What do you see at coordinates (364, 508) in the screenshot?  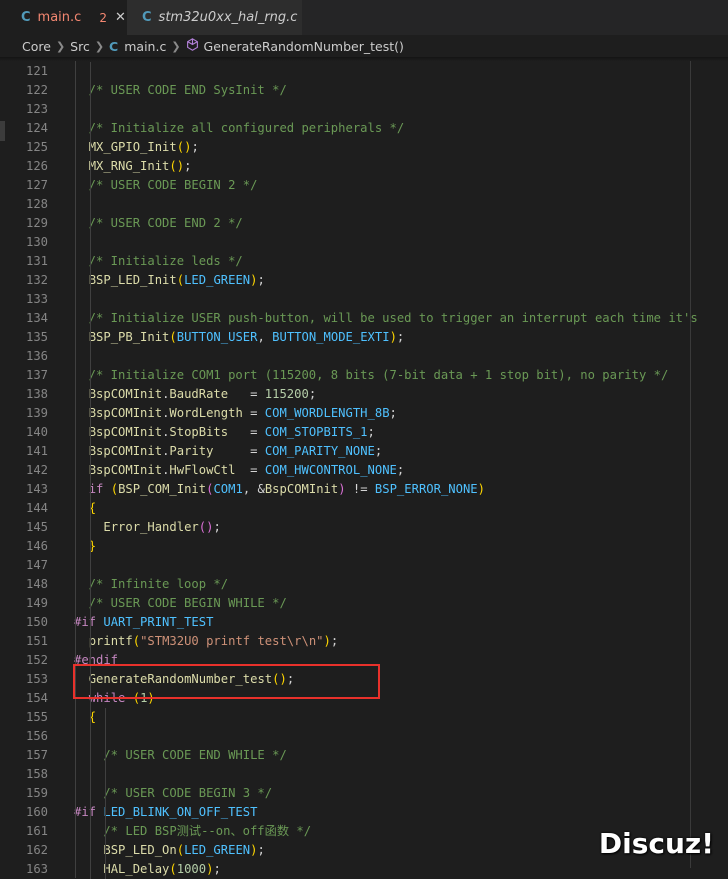 I see `code-line: 144 {` at bounding box center [364, 508].